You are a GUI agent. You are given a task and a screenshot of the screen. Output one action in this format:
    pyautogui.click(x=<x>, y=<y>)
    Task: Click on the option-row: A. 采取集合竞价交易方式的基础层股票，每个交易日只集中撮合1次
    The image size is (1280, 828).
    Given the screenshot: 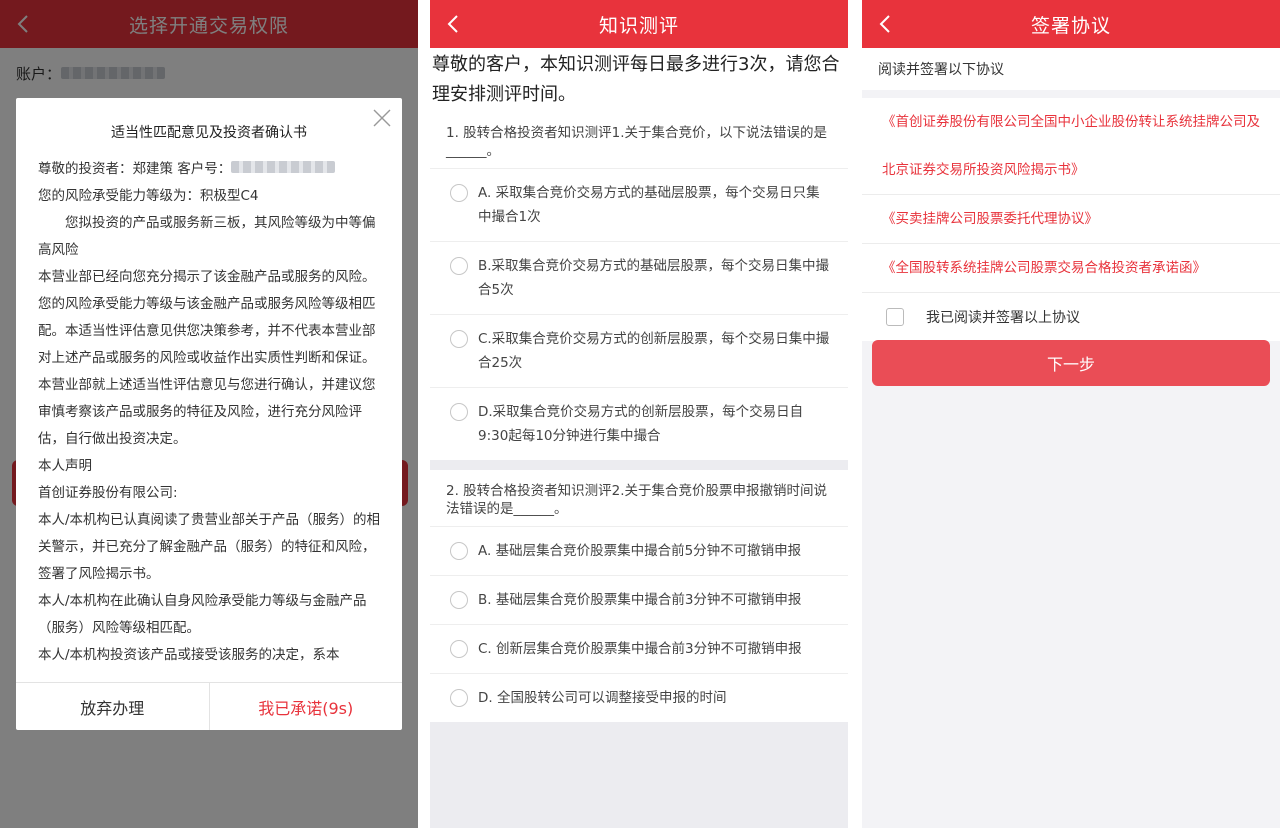 What is the action you would take?
    pyautogui.click(x=639, y=204)
    